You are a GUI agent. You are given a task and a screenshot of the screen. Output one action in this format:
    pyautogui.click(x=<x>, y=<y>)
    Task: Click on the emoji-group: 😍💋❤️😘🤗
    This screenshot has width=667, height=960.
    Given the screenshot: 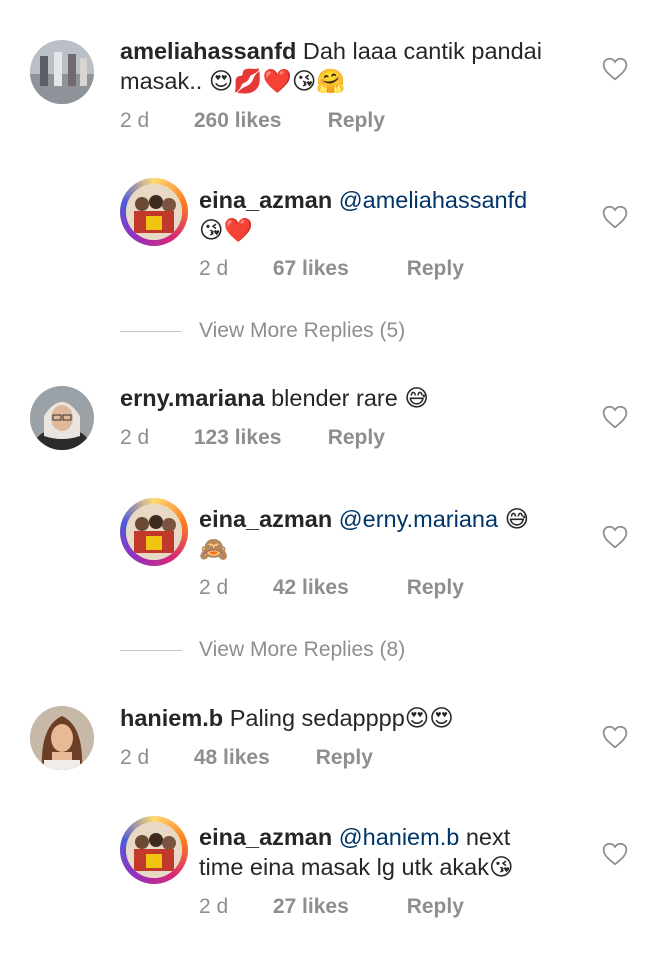 What is the action you would take?
    pyautogui.click(x=277, y=81)
    